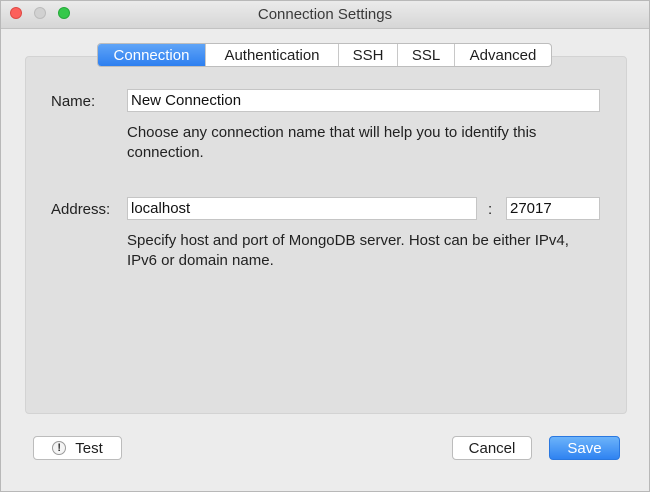  I want to click on tab-authentication: Authentication, so click(272, 55).